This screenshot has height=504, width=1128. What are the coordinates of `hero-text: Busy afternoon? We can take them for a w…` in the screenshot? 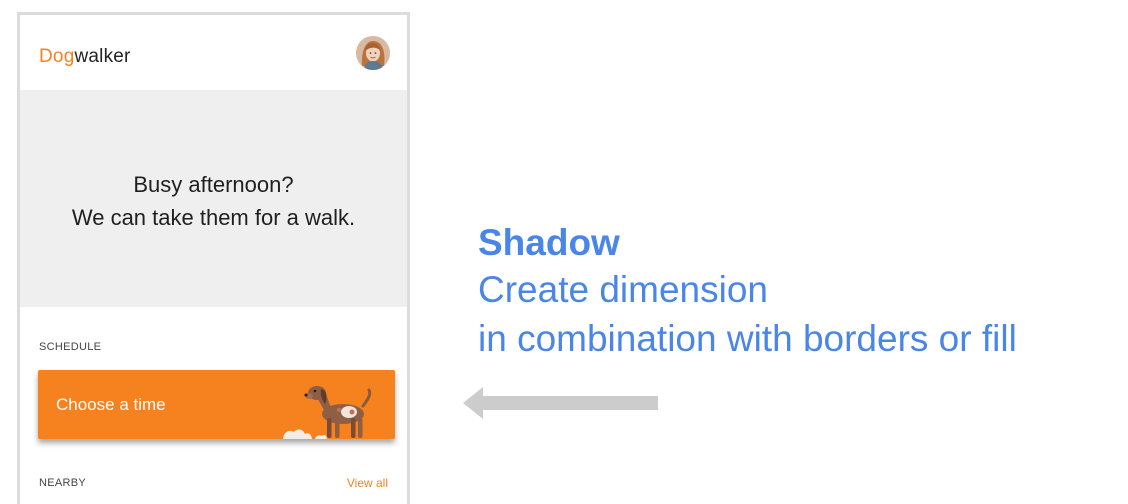 It's located at (213, 201).